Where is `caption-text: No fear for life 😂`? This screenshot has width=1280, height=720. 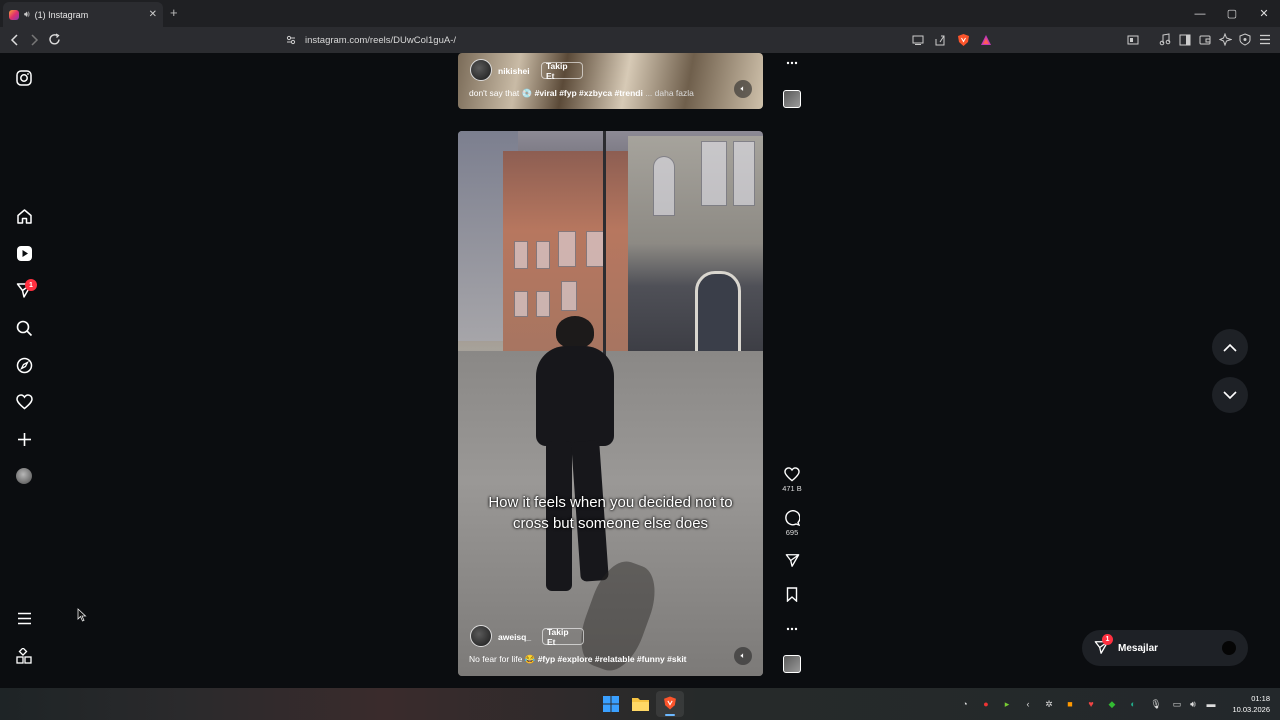
caption-text: No fear for life 😂 is located at coordinates (502, 659).